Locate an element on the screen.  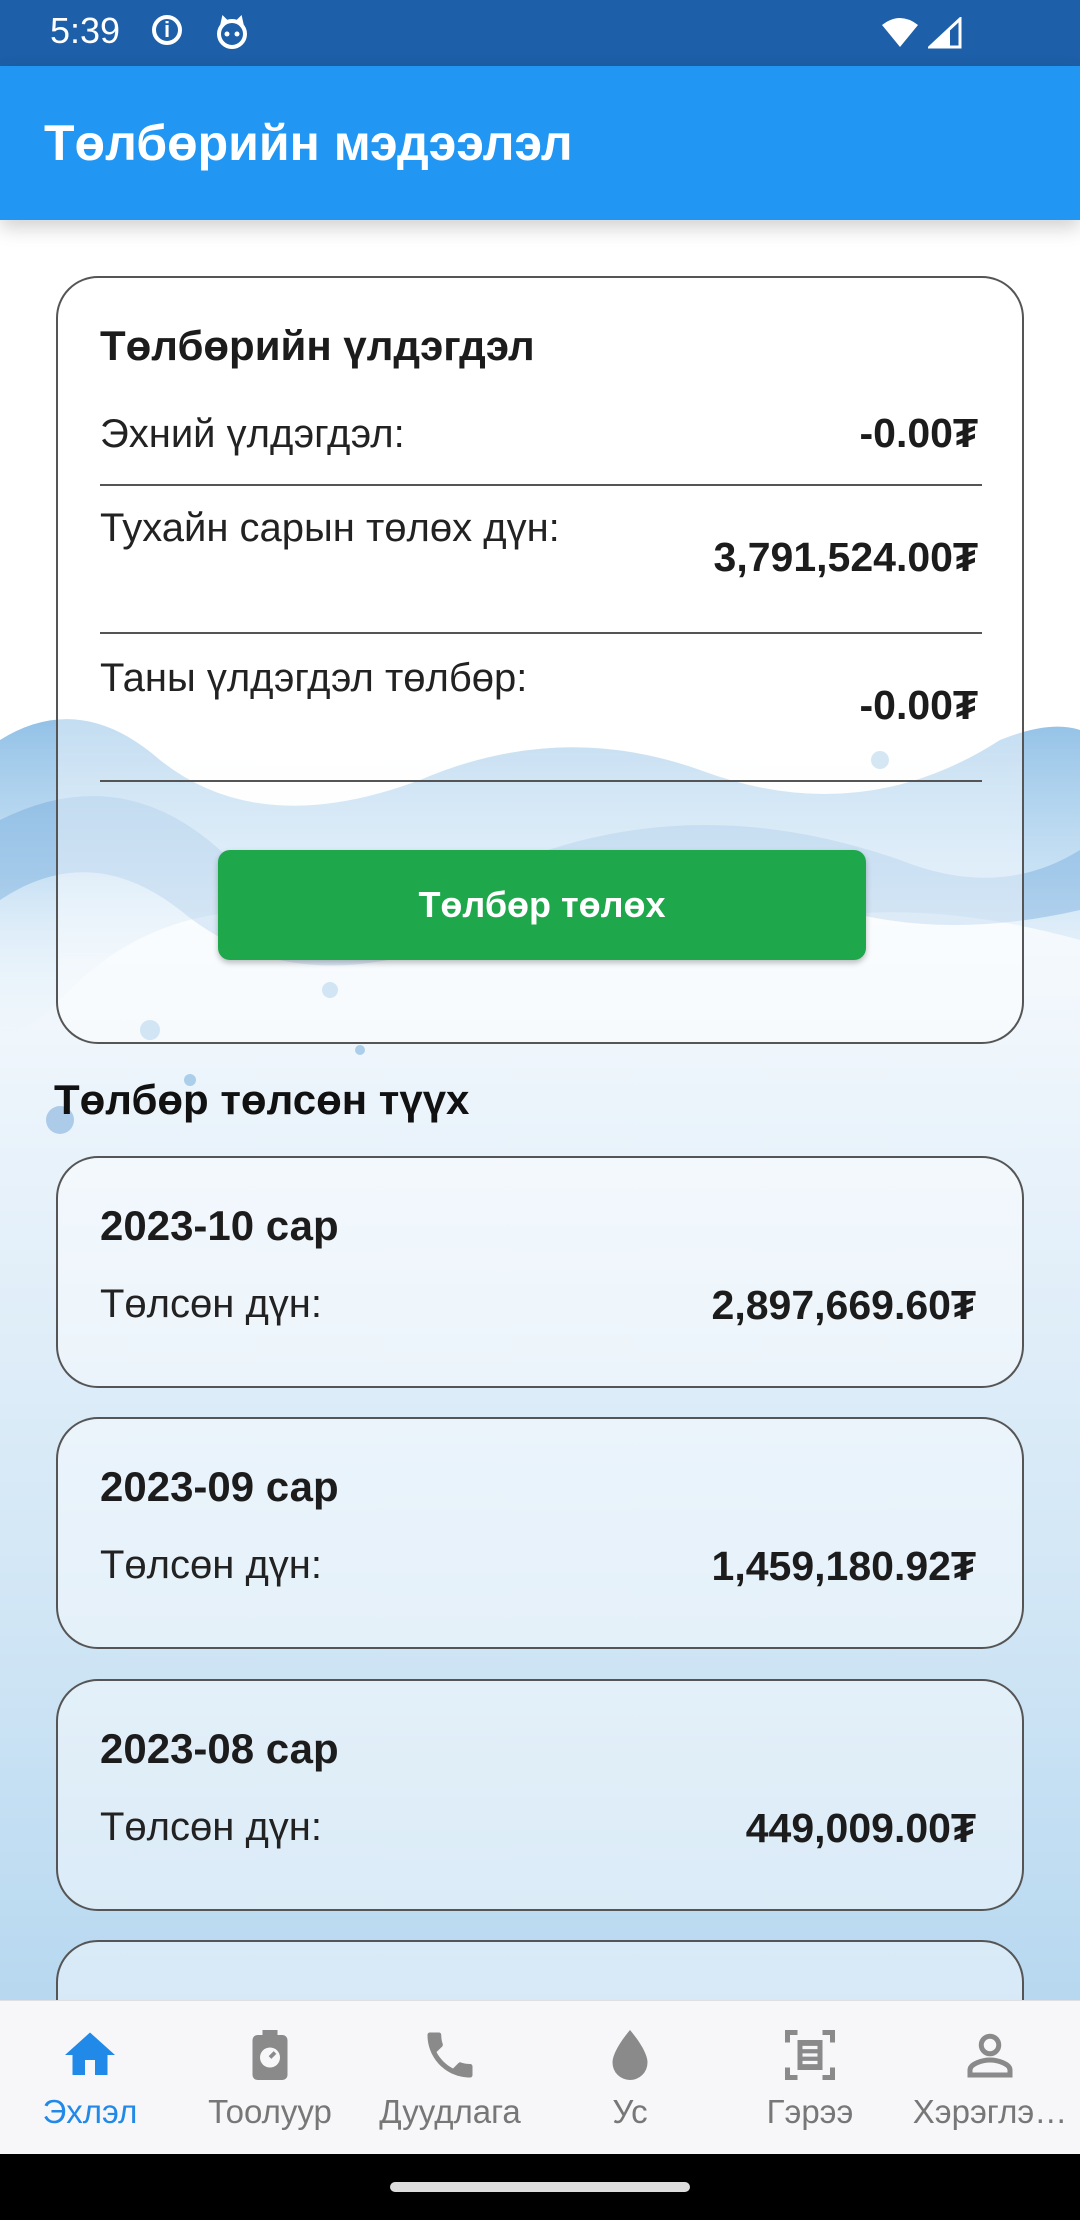
info-icon: i is located at coordinates (167, 30).